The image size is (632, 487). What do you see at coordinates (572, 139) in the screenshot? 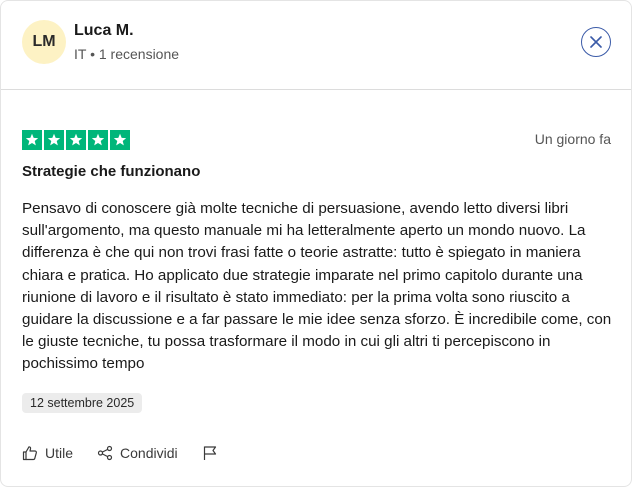
I see `review-date-relative: Un giorno fa` at bounding box center [572, 139].